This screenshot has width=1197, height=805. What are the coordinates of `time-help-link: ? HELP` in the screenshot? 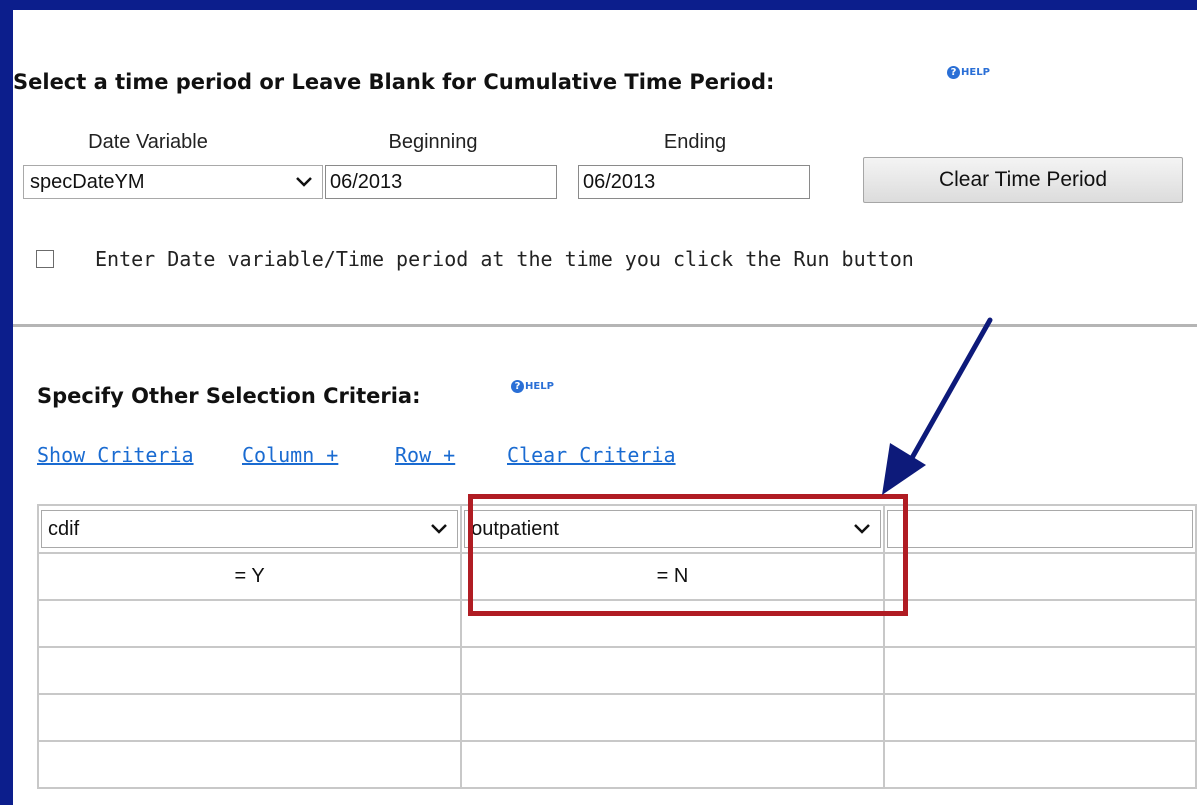 It's located at (968, 72).